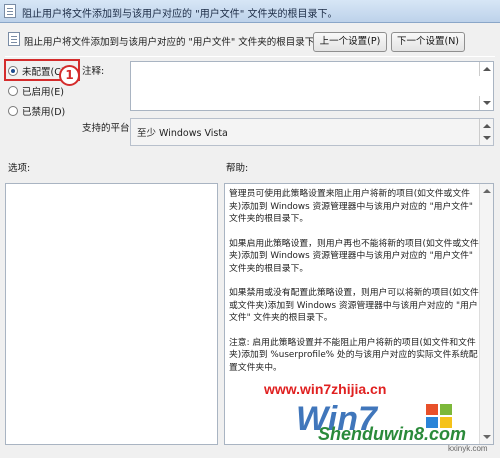 The width and height of the screenshot is (500, 458). Describe the element at coordinates (250, 56) in the screenshot. I see `divider` at that location.